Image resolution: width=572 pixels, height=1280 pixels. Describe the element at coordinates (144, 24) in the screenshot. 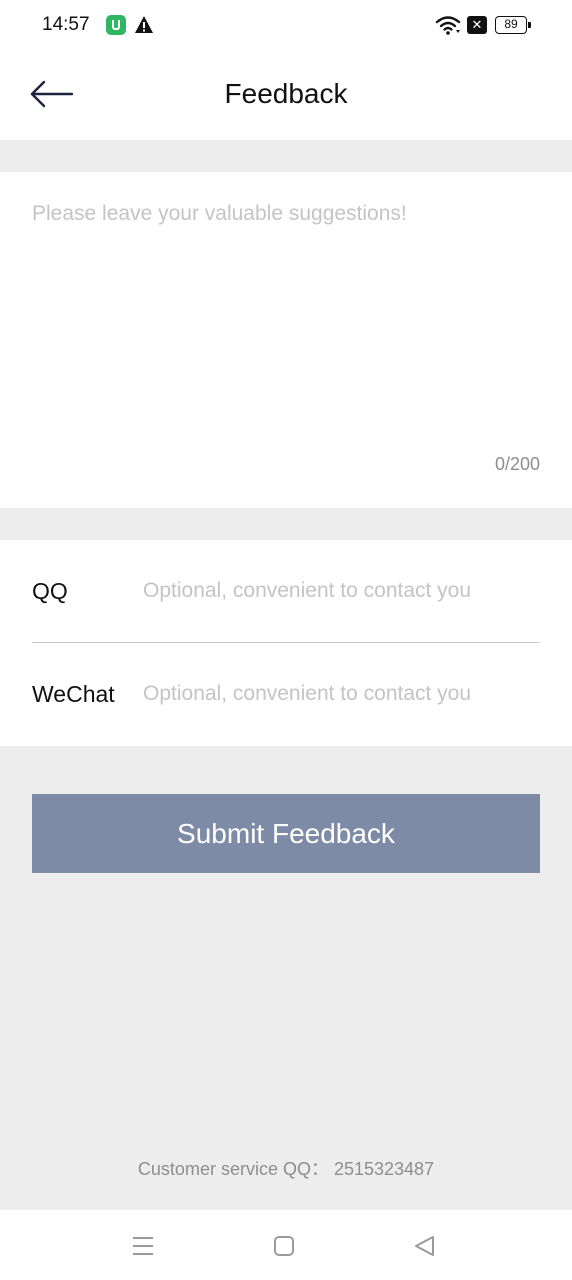

I see `warning-icon` at that location.